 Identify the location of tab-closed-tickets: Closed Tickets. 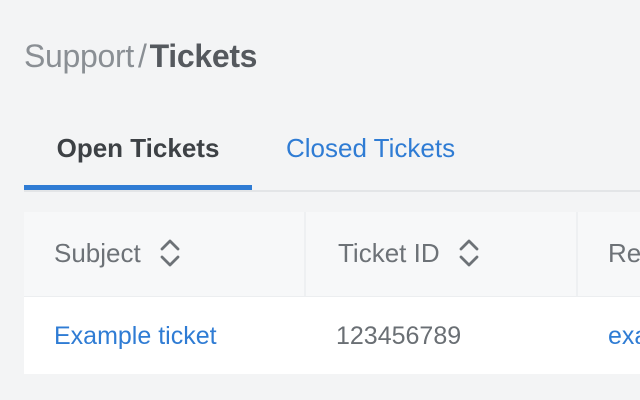
(370, 154).